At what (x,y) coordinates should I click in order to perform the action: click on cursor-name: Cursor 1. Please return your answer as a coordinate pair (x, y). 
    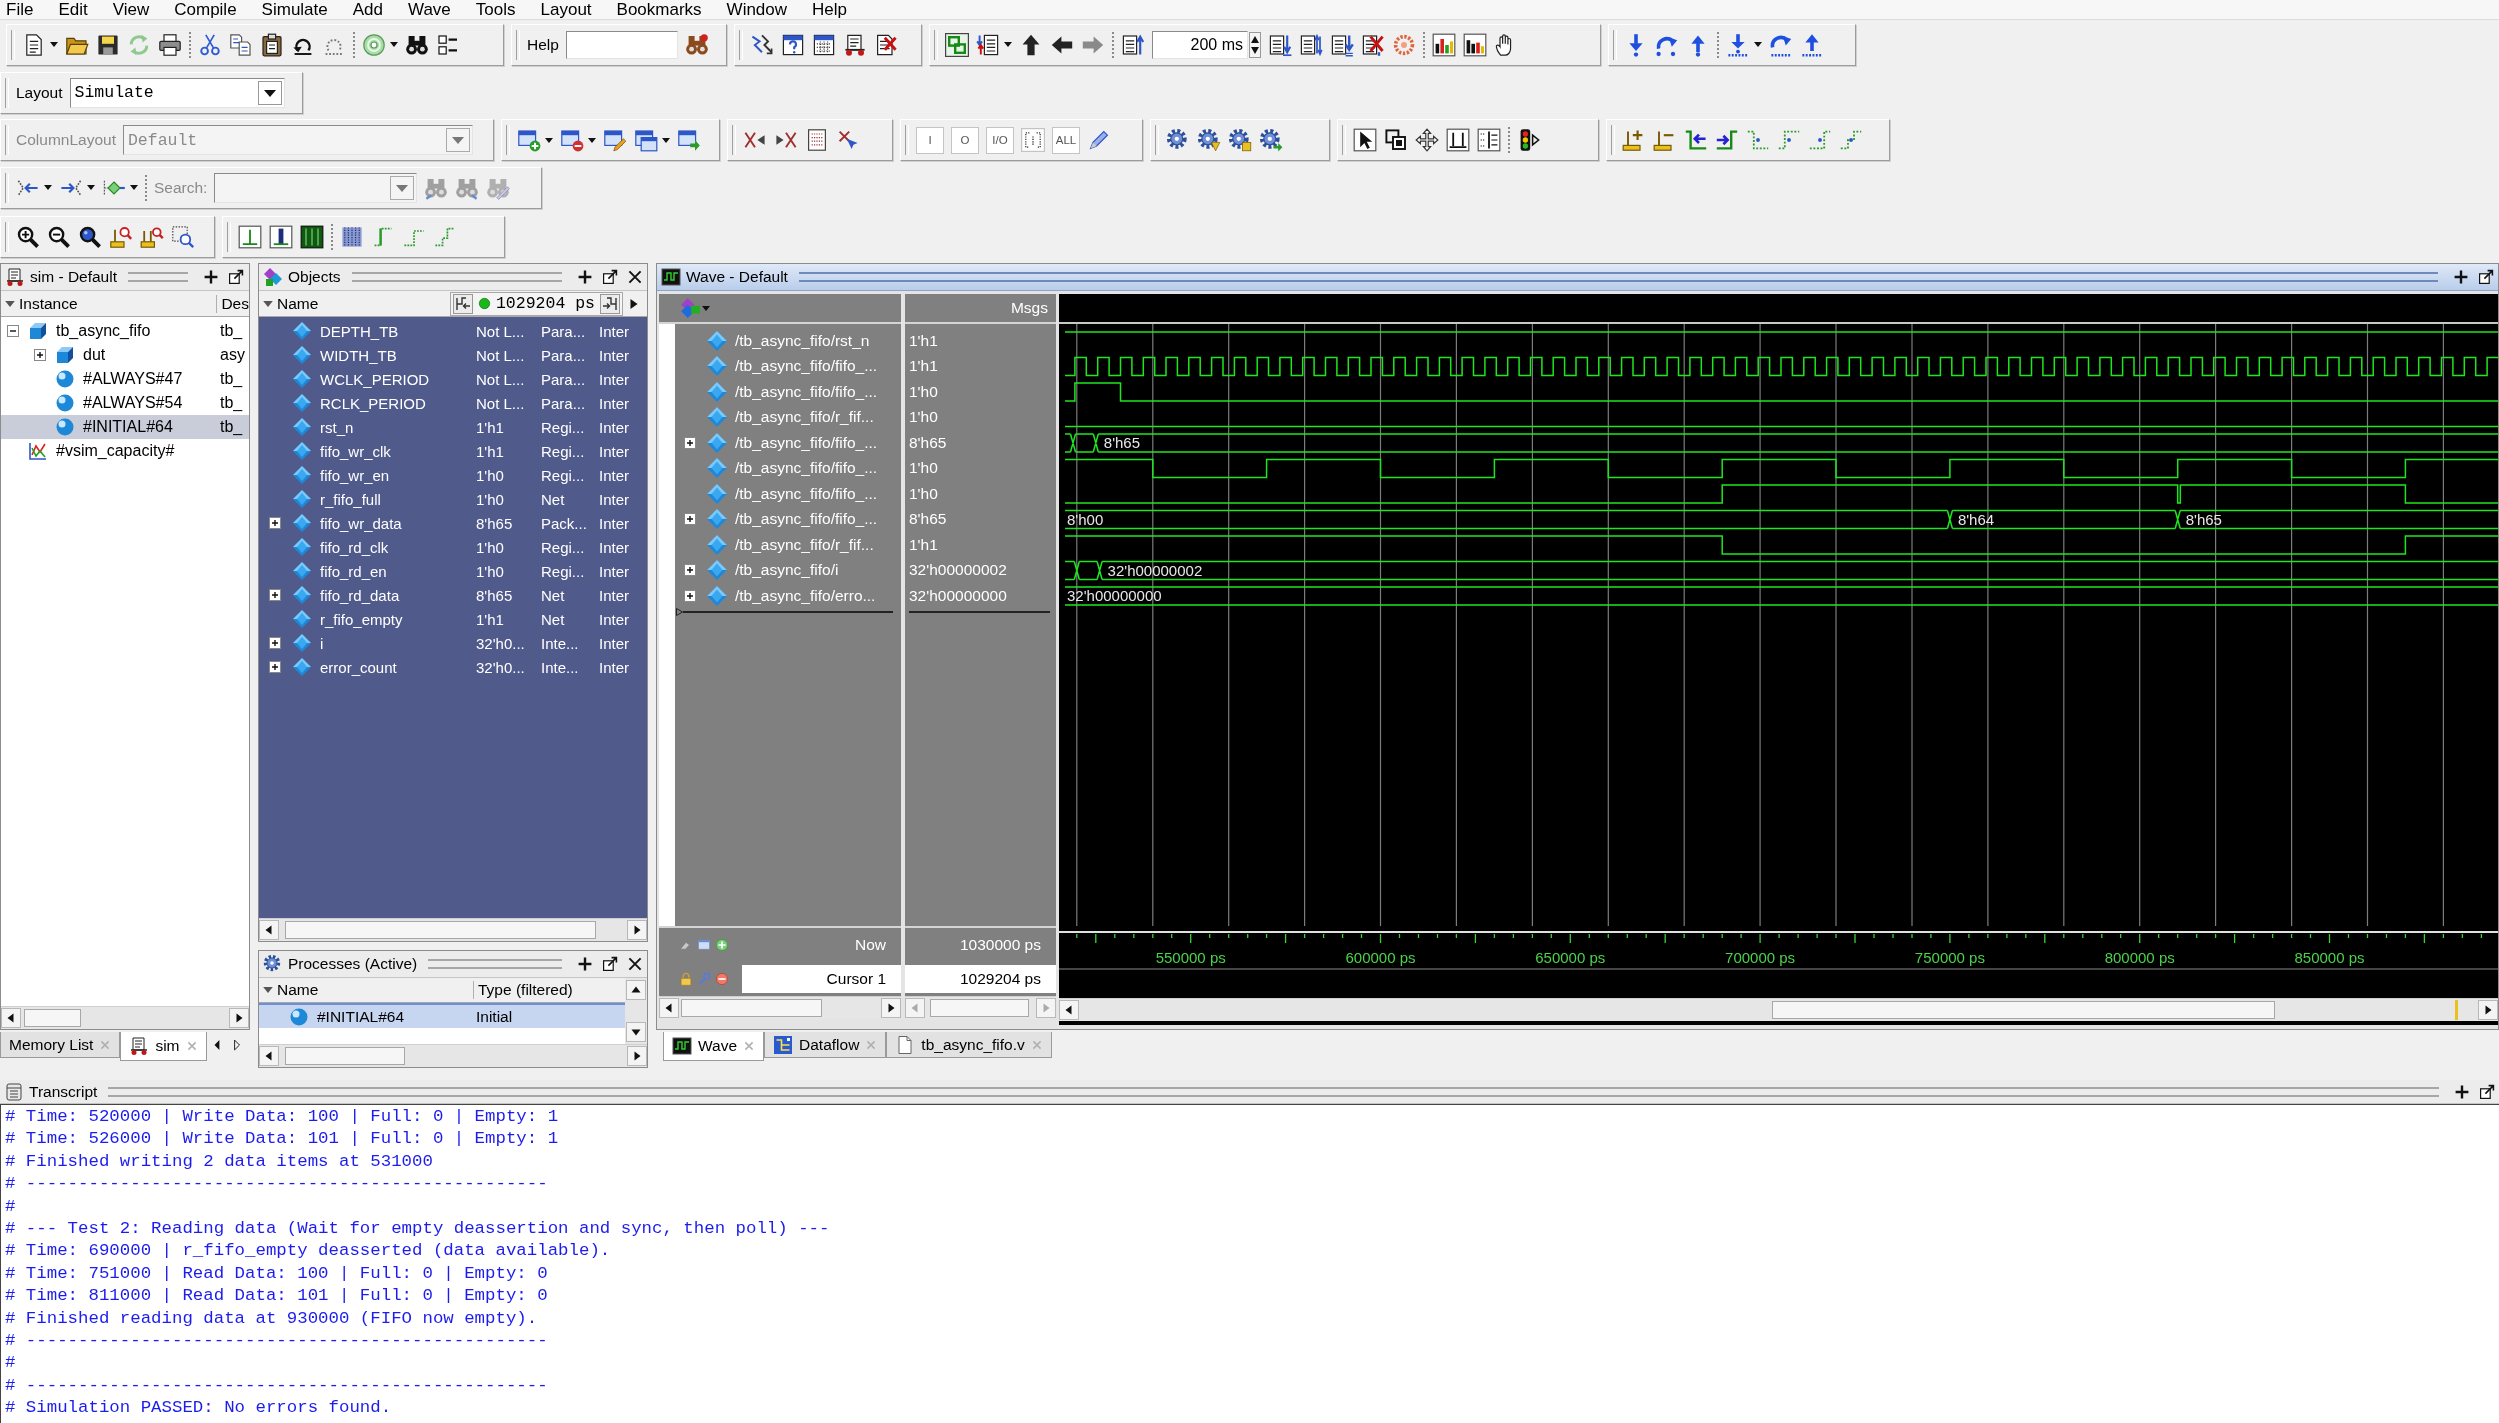
    Looking at the image, I should click on (821, 979).